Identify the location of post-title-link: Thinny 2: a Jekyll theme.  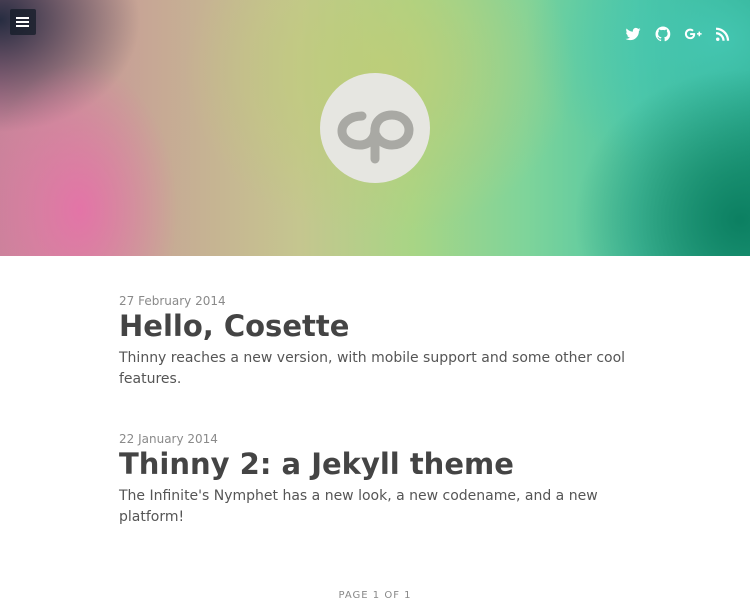
(379, 464).